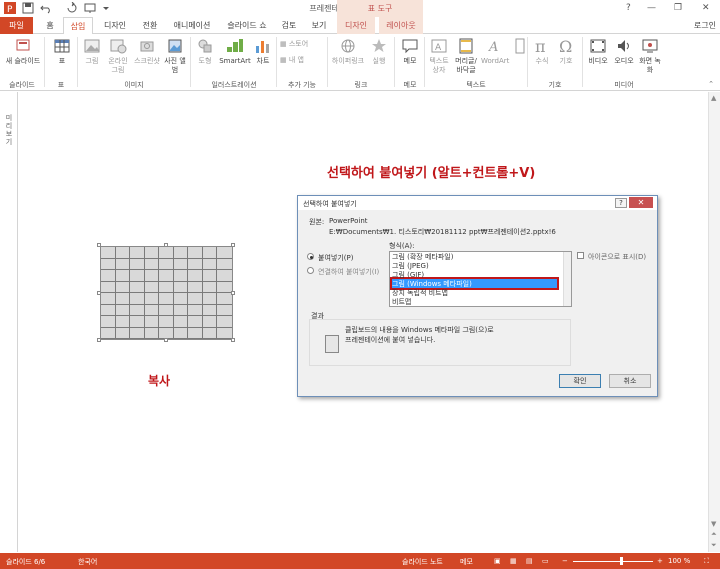 The height and width of the screenshot is (569, 720). Describe the element at coordinates (679, 561) in the screenshot. I see `zoom-level: 100 %` at that location.